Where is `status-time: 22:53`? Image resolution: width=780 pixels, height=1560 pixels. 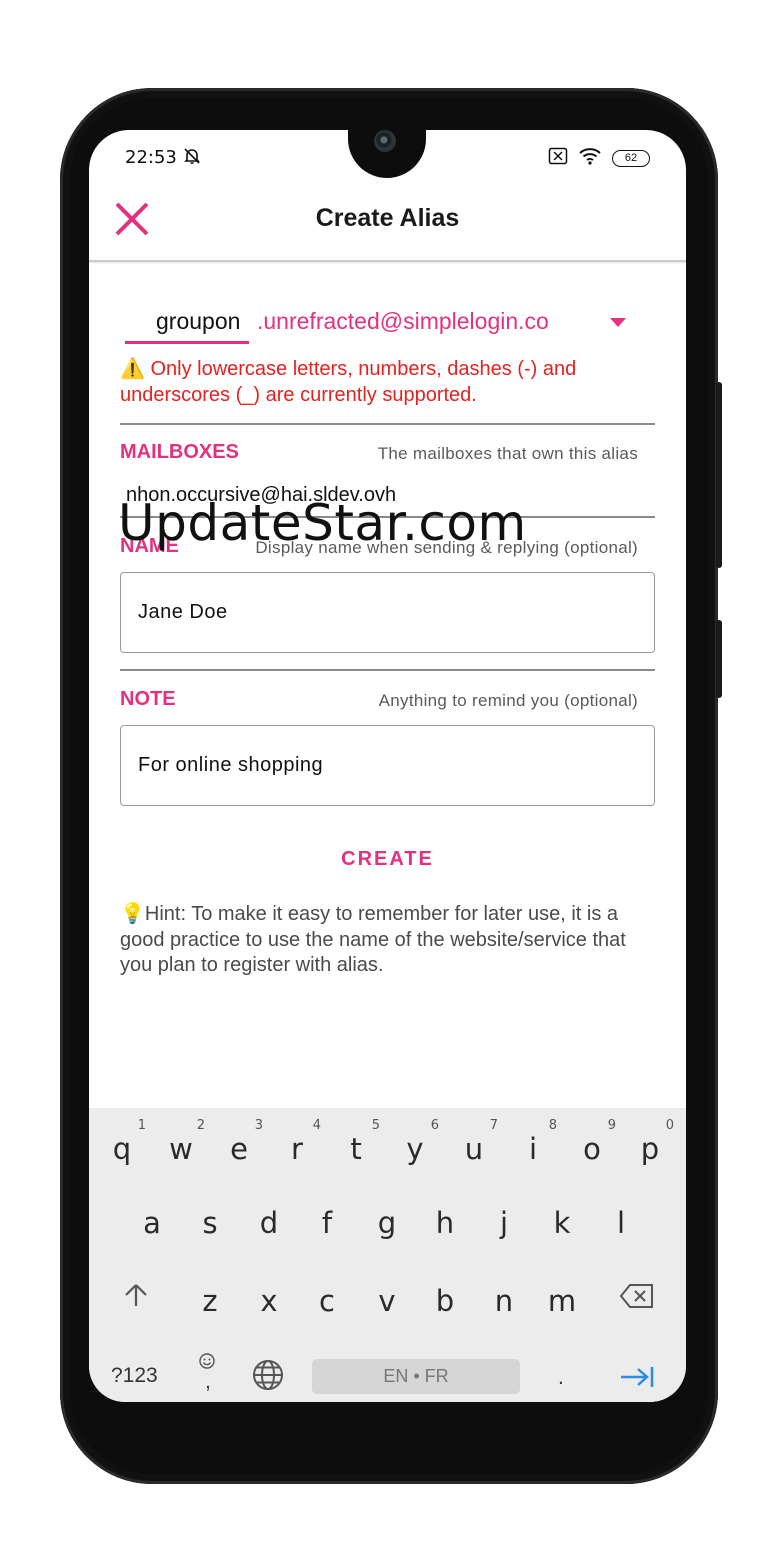 status-time: 22:53 is located at coordinates (151, 157).